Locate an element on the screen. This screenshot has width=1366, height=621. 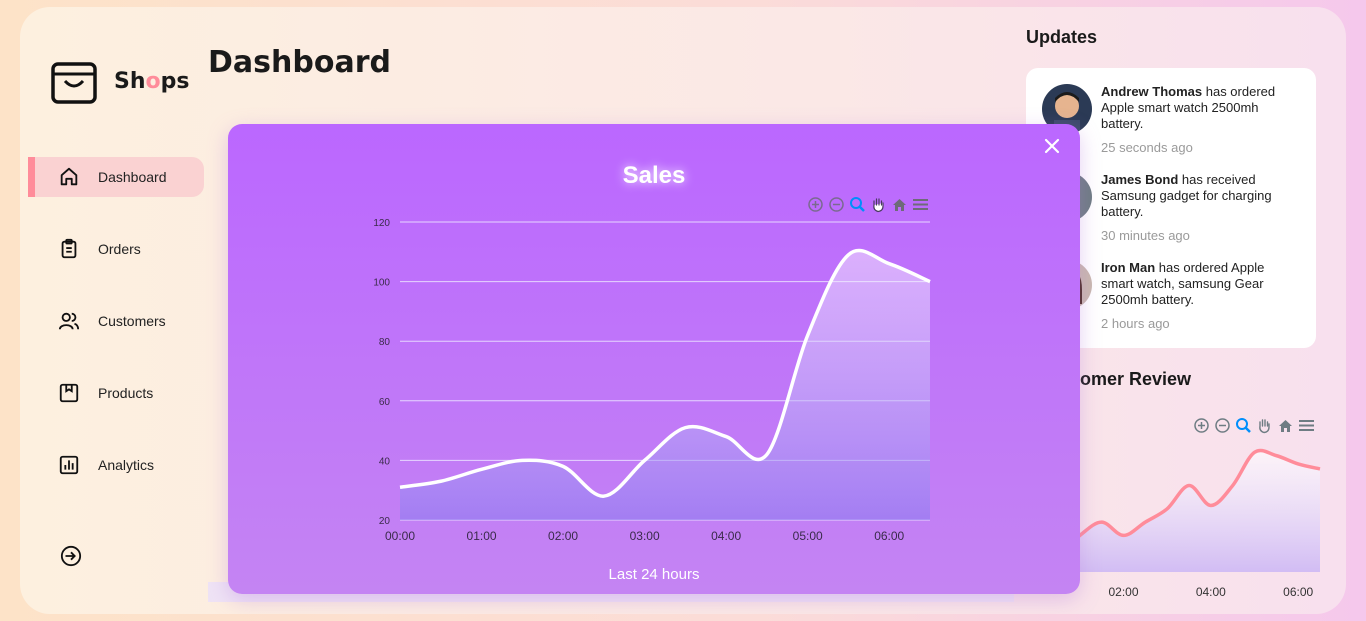
sidebar-item-label: Orders is located at coordinates (119, 249).